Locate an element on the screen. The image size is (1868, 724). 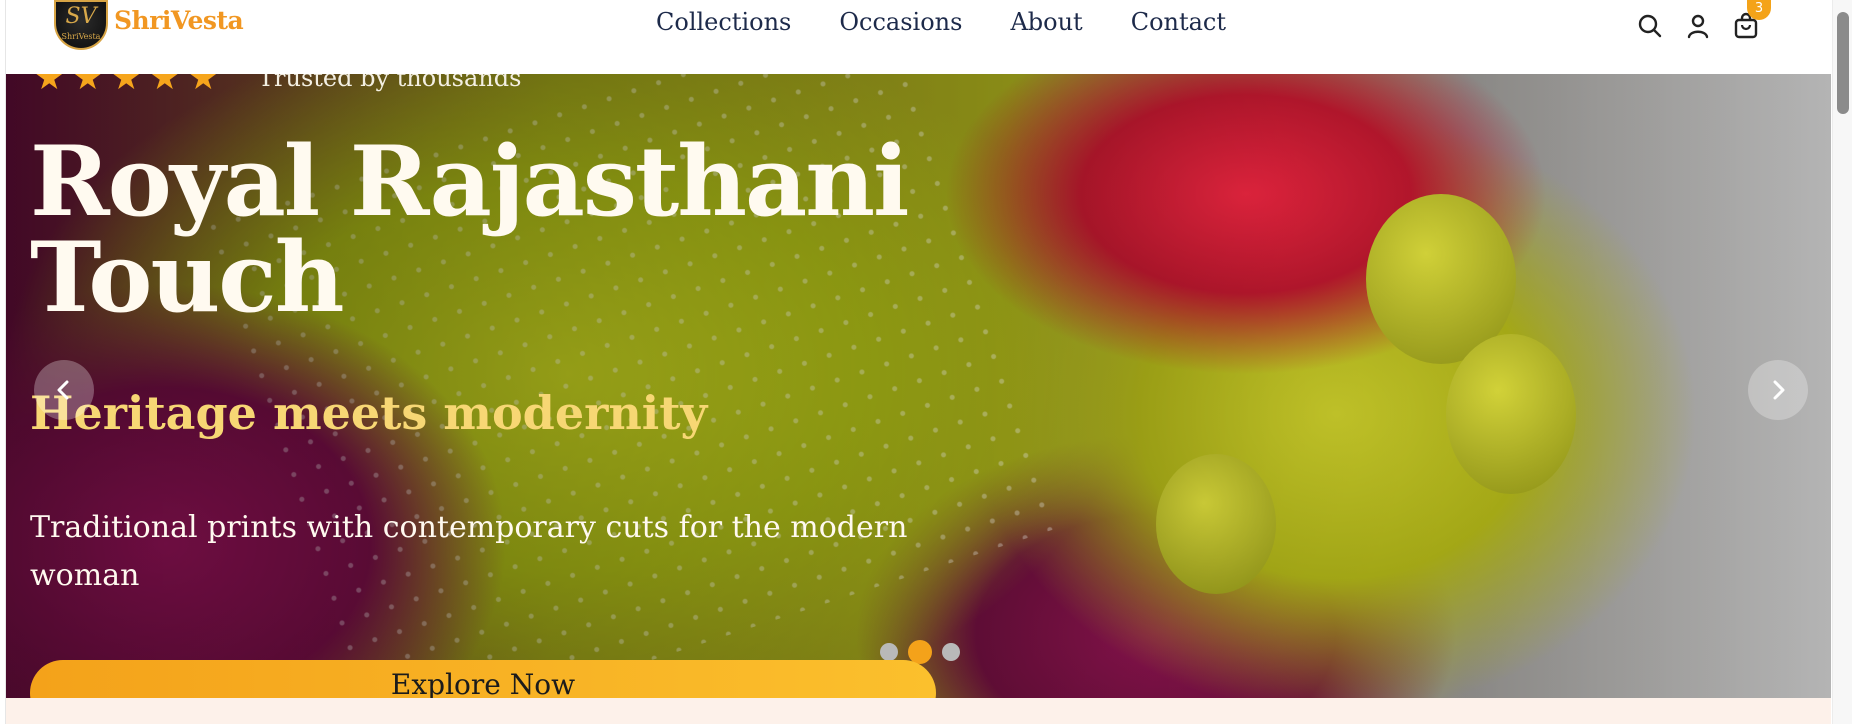
explore-now-button: Explore Now is located at coordinates (483, 679).